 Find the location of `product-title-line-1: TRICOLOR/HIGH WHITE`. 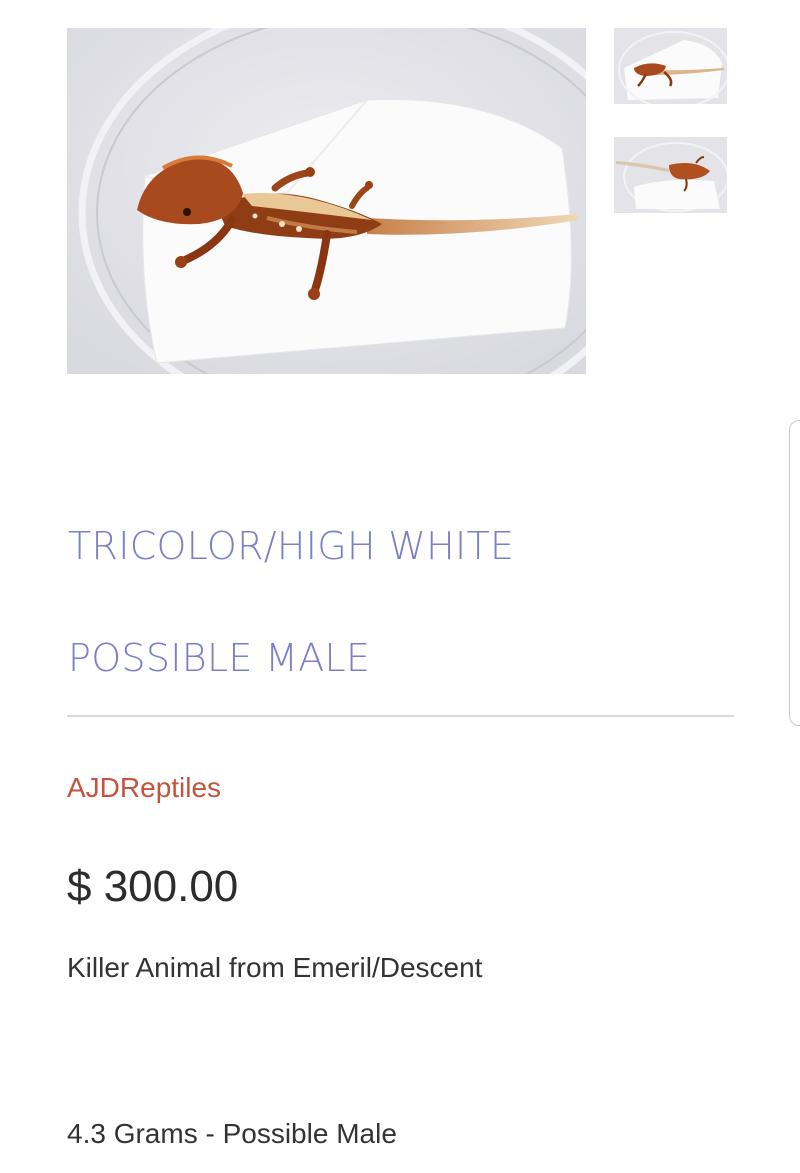

product-title-line-1: TRICOLOR/HIGH WHITE is located at coordinates (291, 546).